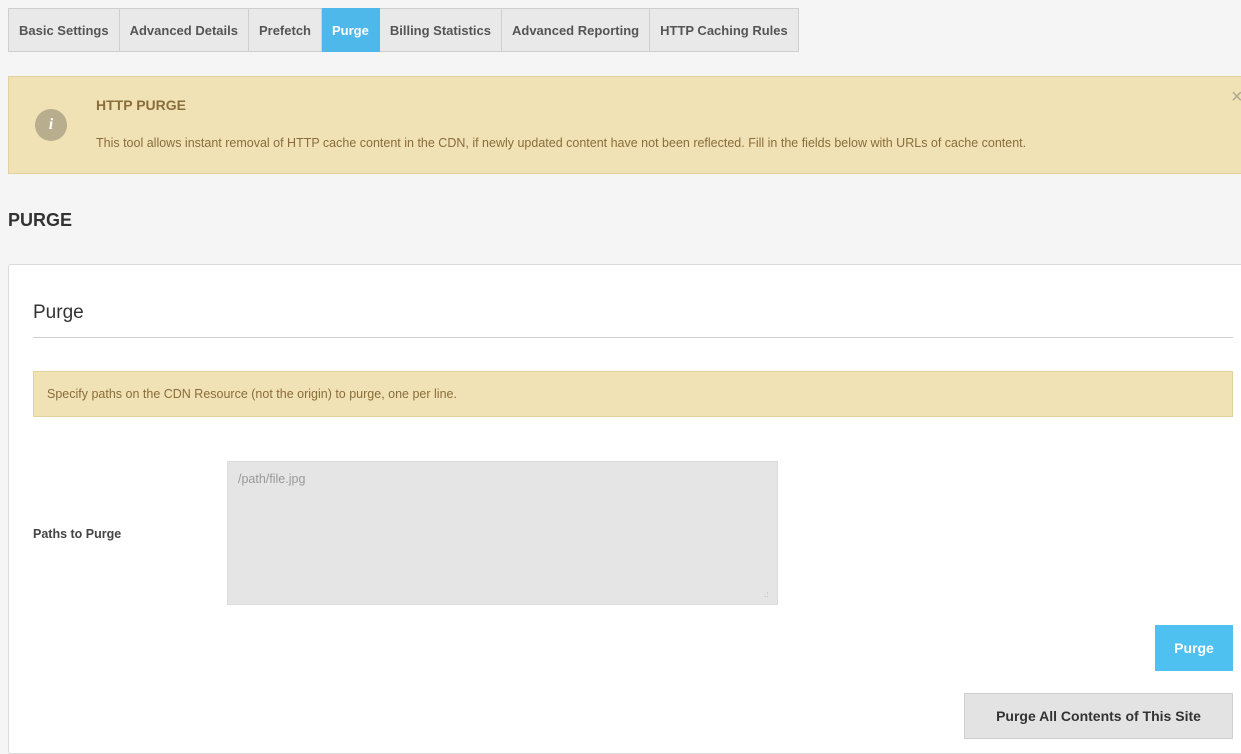 The width and height of the screenshot is (1241, 754). What do you see at coordinates (351, 30) in the screenshot?
I see `tab-purge: Purge` at bounding box center [351, 30].